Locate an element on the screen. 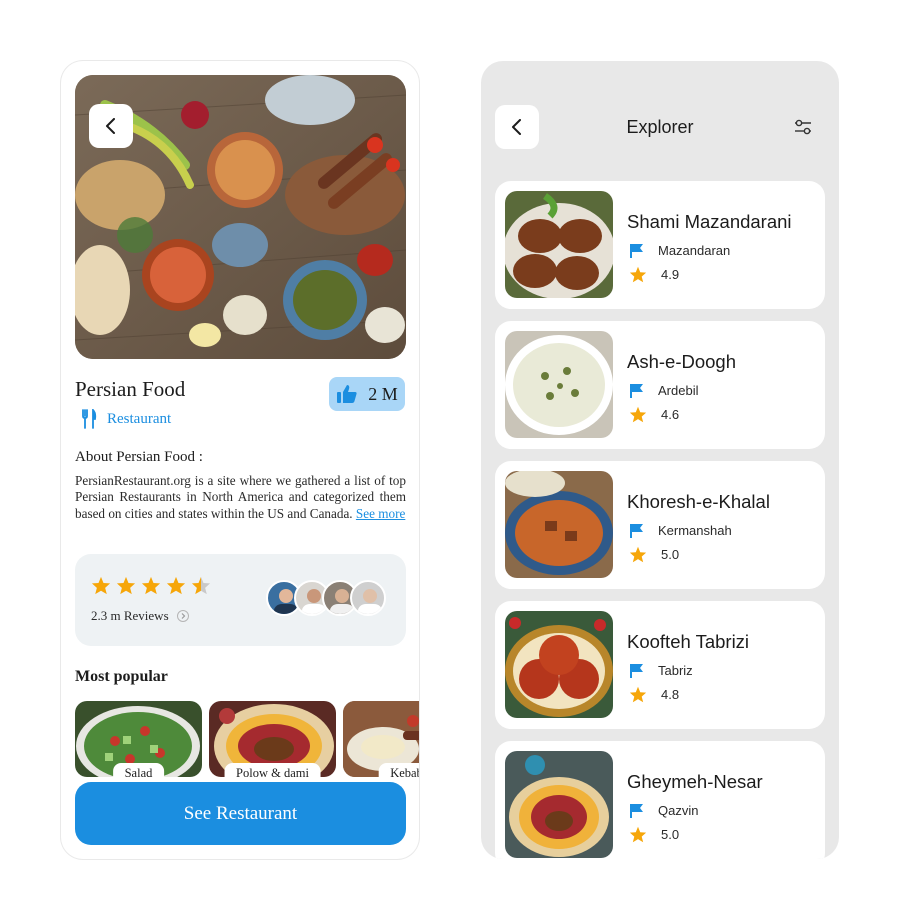 The height and width of the screenshot is (920, 900). dish-name: Khoresh-e-Khalal is located at coordinates (698, 501).